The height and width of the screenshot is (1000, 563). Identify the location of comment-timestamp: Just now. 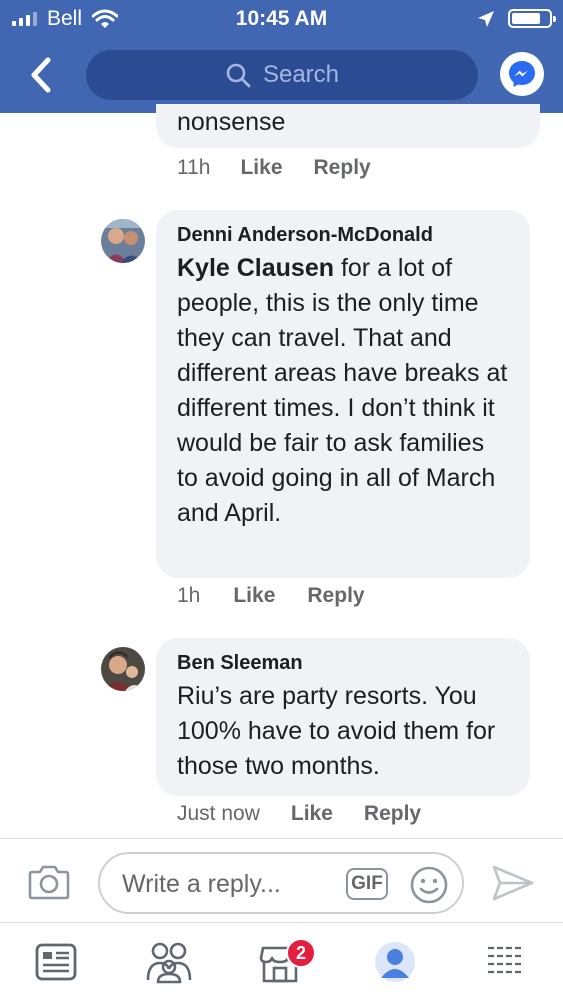
(218, 813).